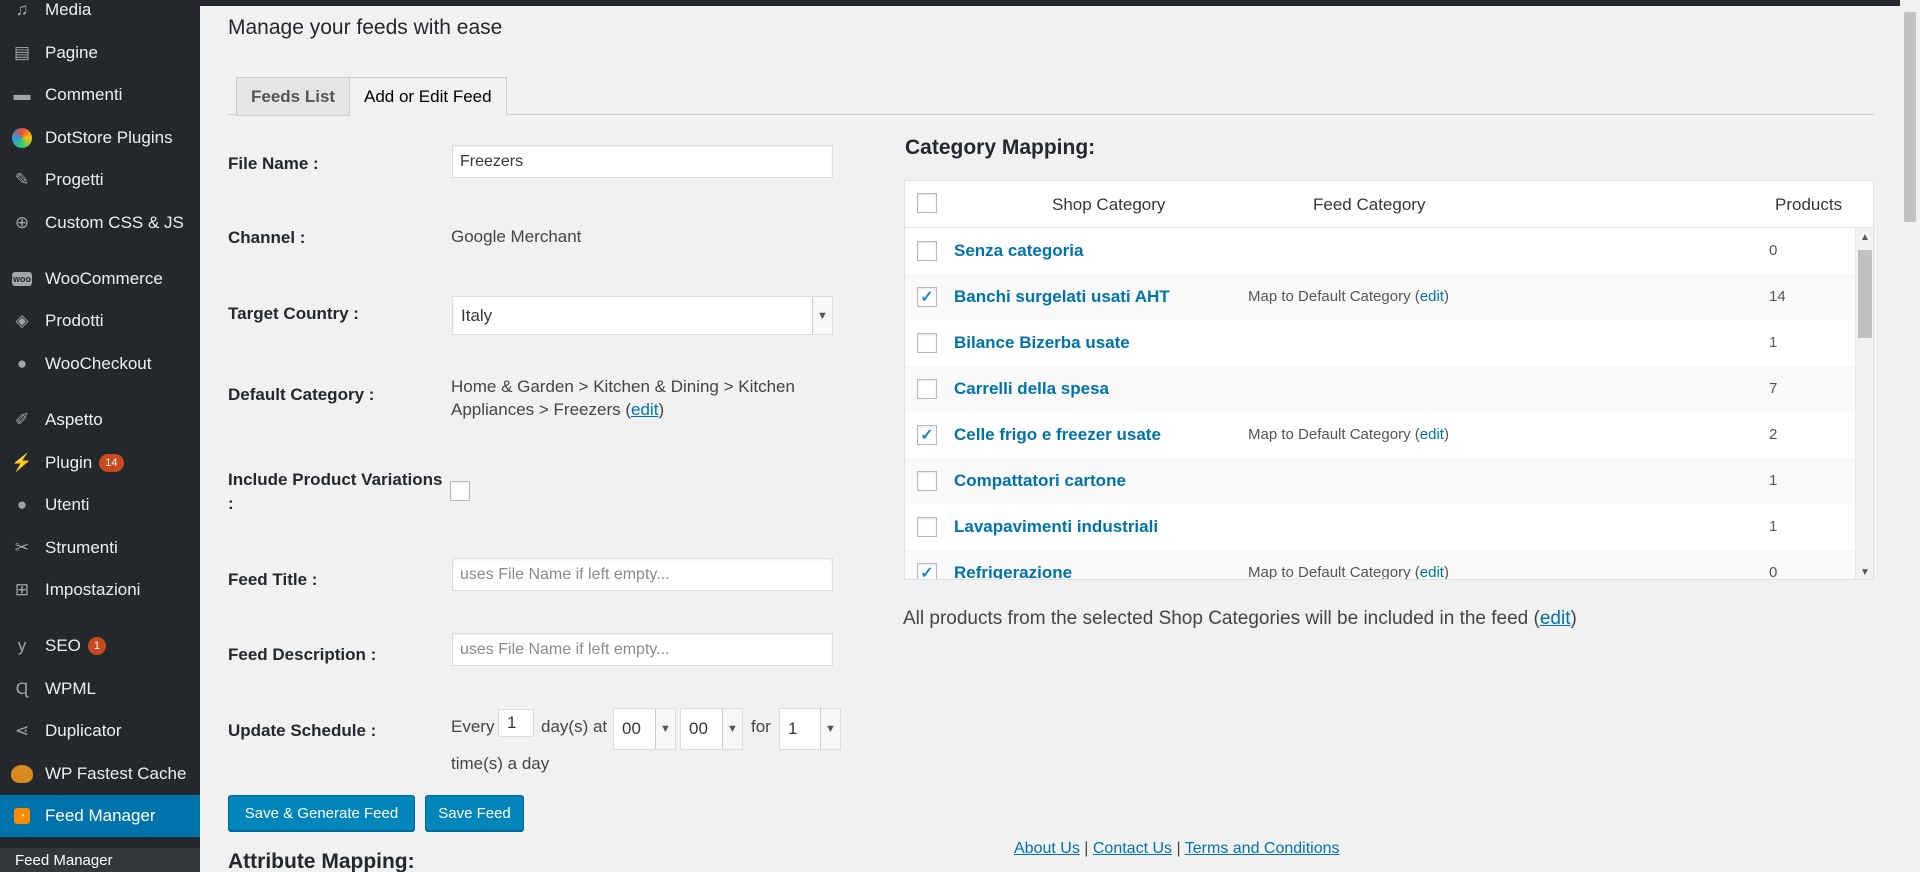 This screenshot has height=872, width=1920. Describe the element at coordinates (1910, 436) in the screenshot. I see `page-scrollbar` at that location.